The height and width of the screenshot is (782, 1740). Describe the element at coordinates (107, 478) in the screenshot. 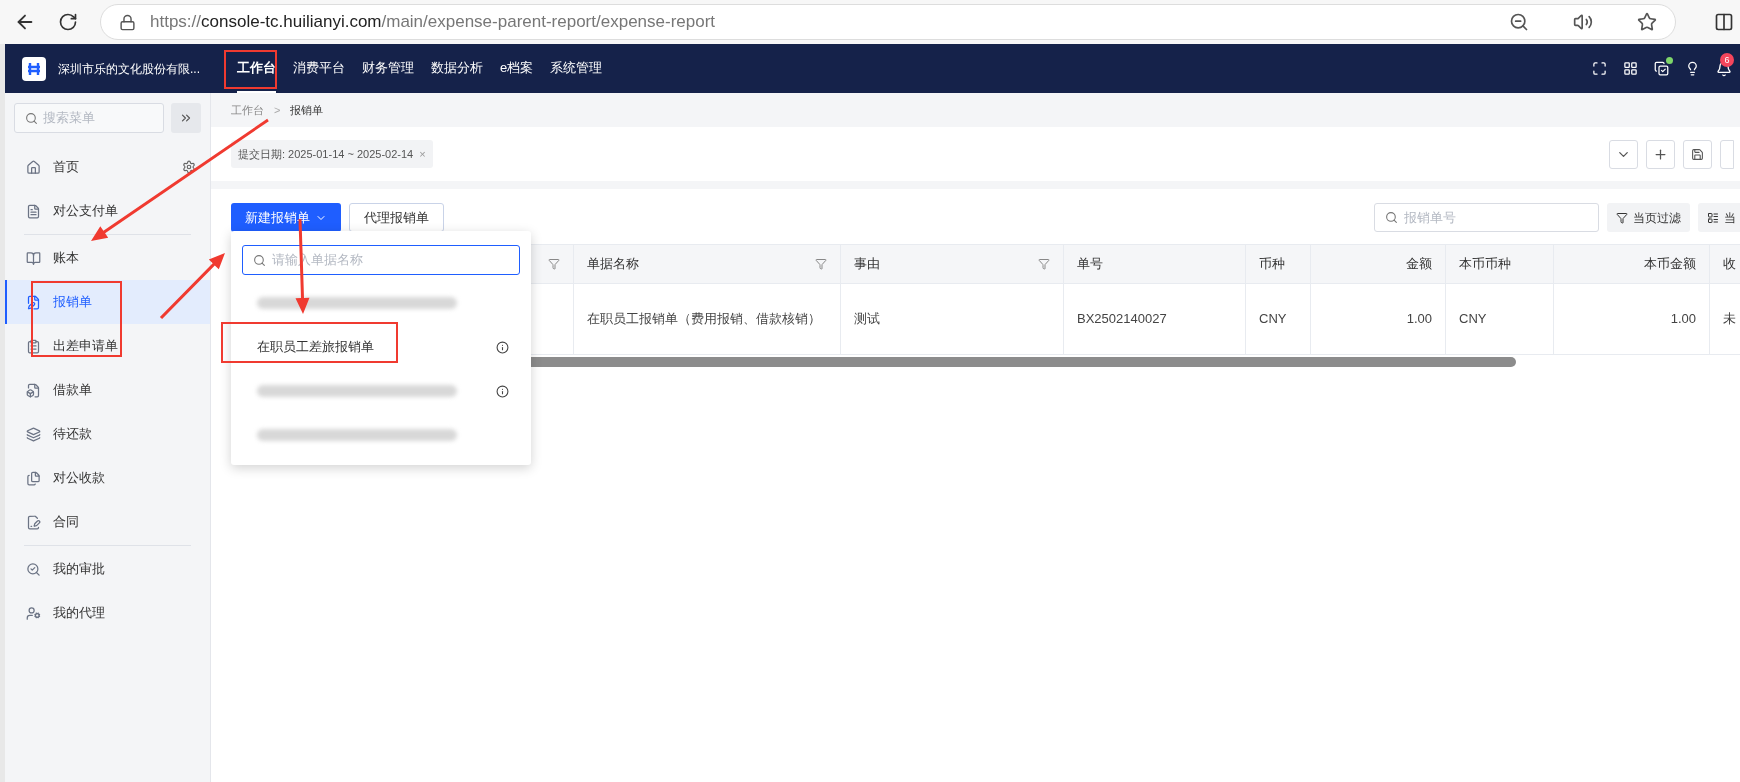

I see `sidebar-item: 对公收款` at that location.